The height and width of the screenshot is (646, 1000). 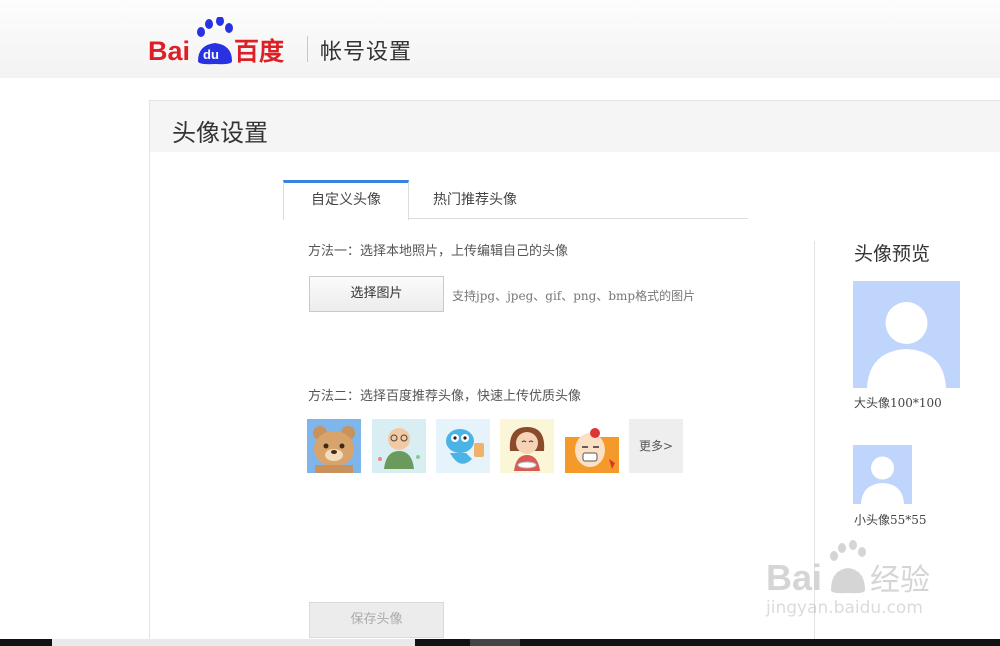 I want to click on small-avatar-preview, so click(x=882, y=474).